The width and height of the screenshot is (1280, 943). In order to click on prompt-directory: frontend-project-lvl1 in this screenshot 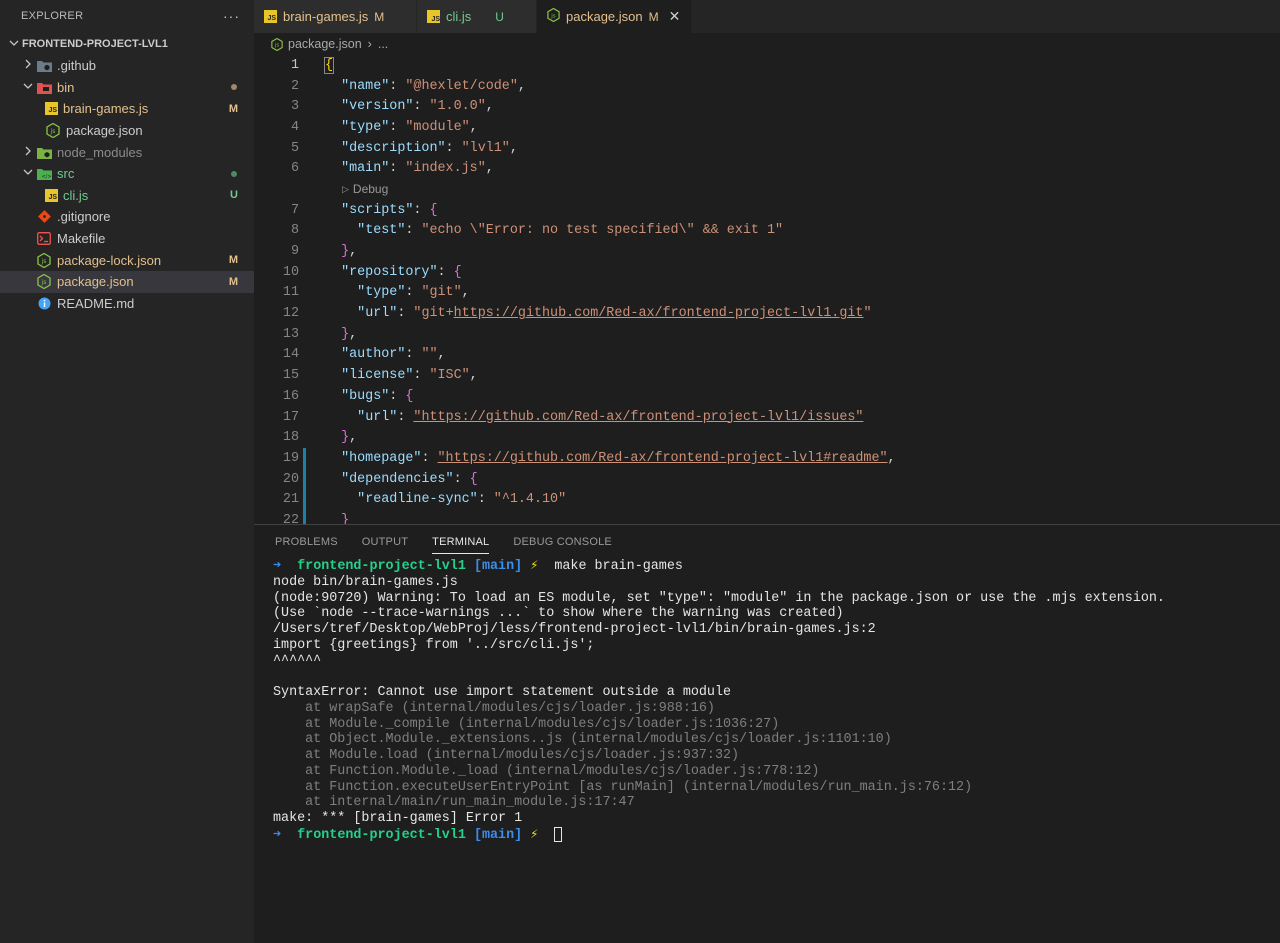, I will do `click(381, 566)`.